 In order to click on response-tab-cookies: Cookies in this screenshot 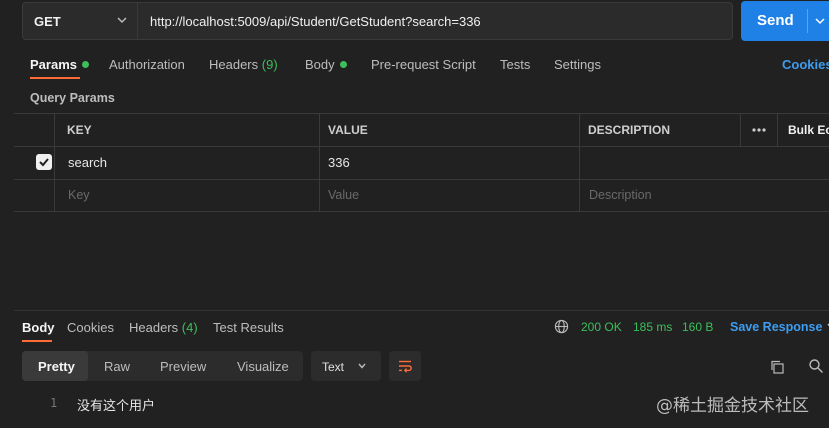, I will do `click(90, 327)`.